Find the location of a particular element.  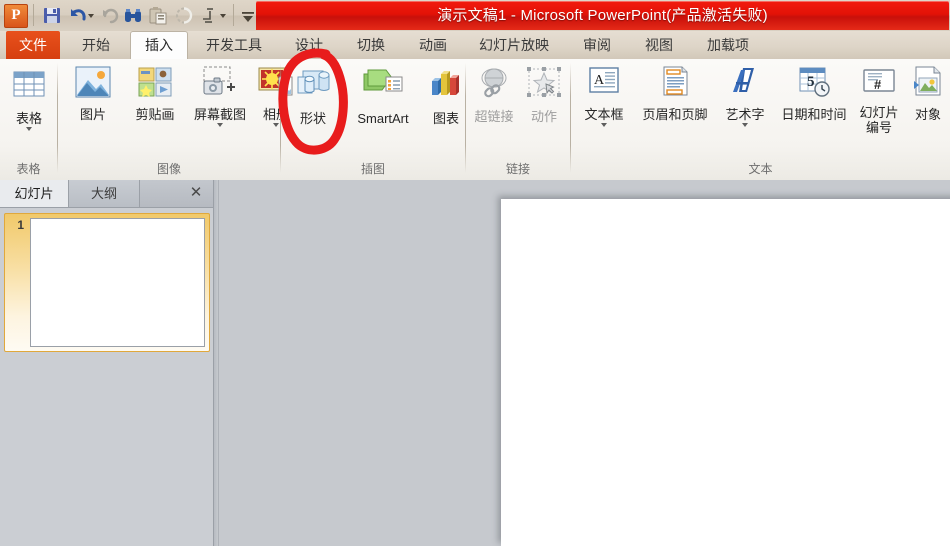

title-bar: P 演示文稿1 - Microsoft PowerPoint(产品激活失败) is located at coordinates (475, 15).